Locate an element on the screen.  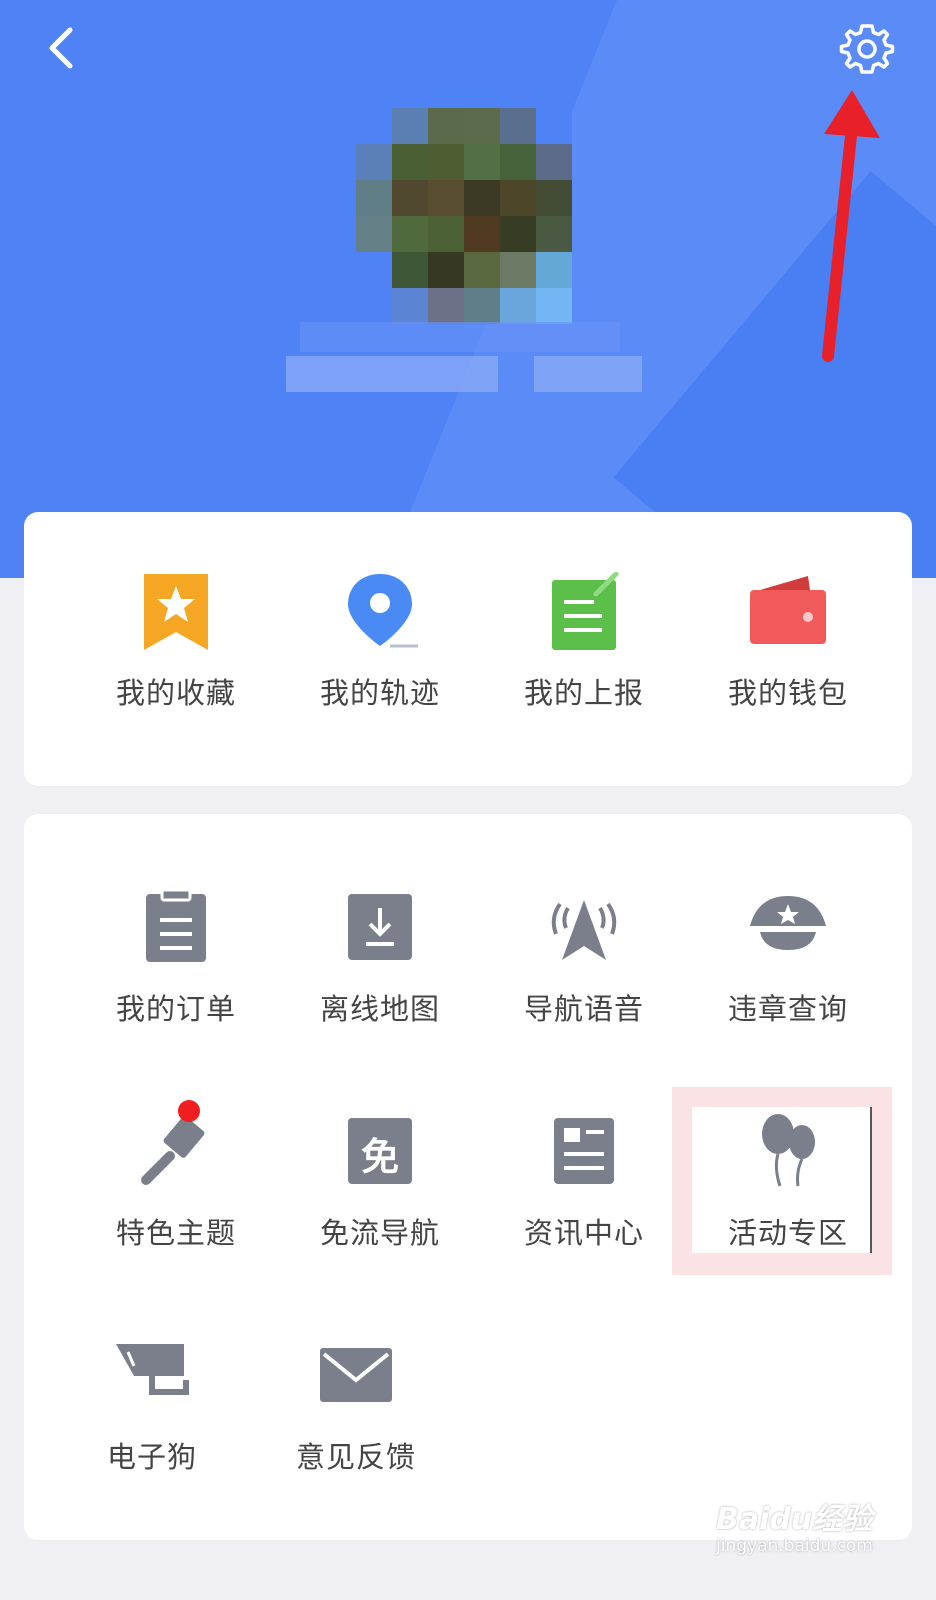
item-label: 电子狗 is located at coordinates (151, 1457).